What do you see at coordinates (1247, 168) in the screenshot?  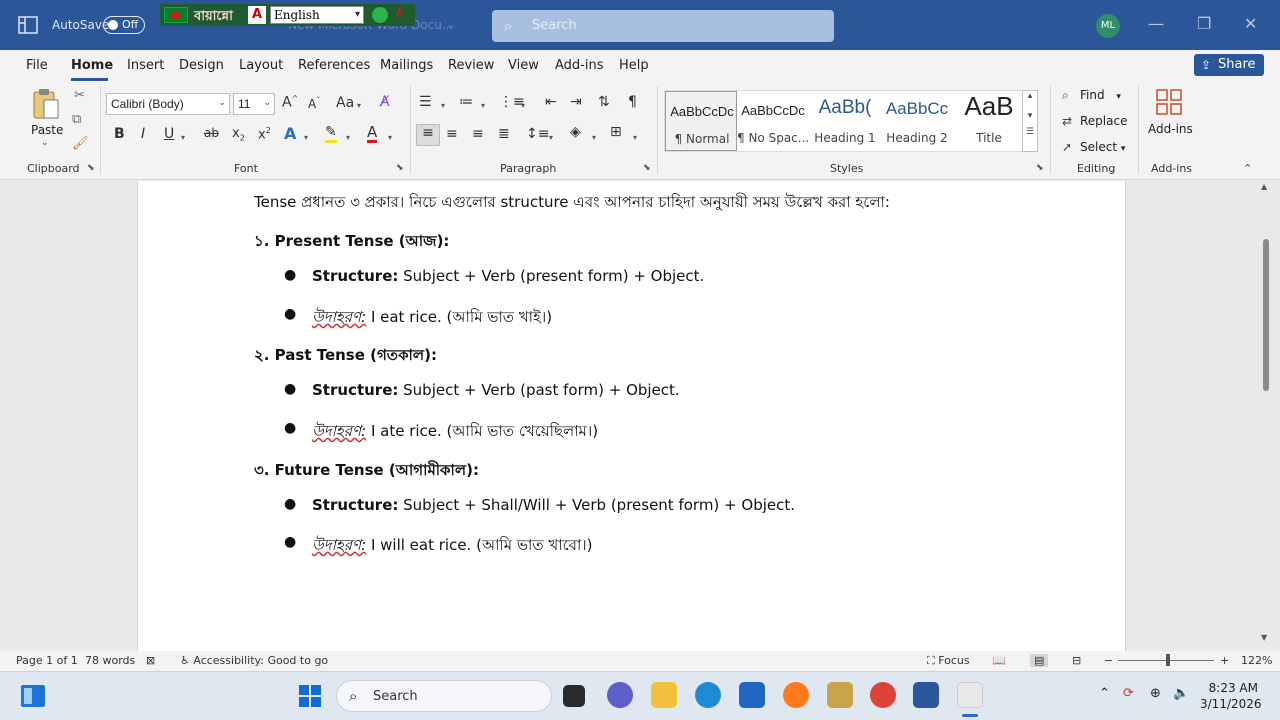 I see `collapse-ribbon-icon: ⌃` at bounding box center [1247, 168].